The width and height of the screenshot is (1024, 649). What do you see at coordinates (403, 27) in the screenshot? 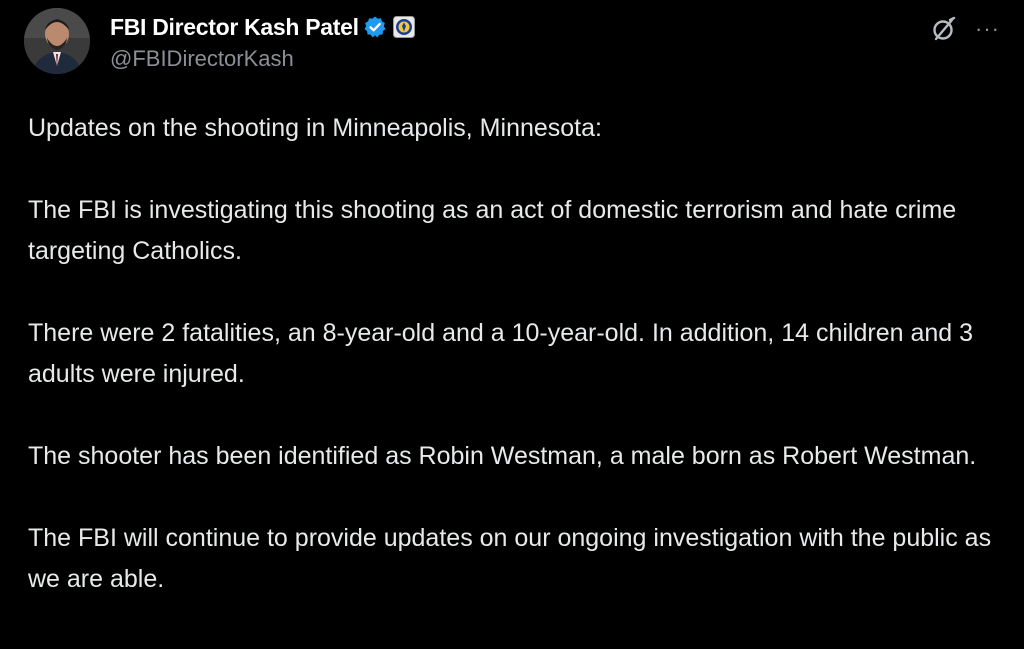
I see `fbi-seal-icon` at bounding box center [403, 27].